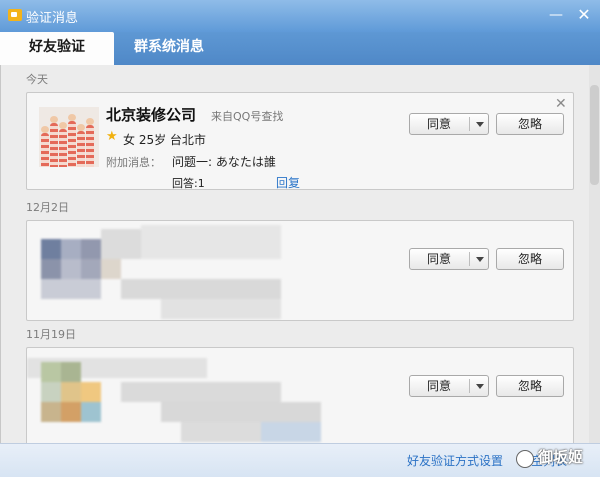 Image resolution: width=600 pixels, height=477 pixels. What do you see at coordinates (300, 16) in the screenshot?
I see `title-bar: 验证消息 — ✕` at bounding box center [300, 16].